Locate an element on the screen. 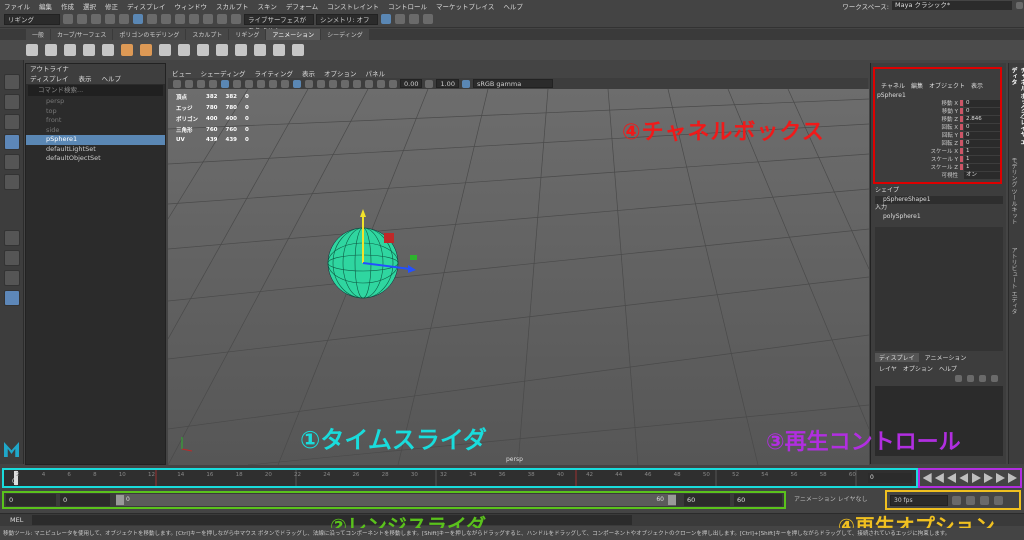 This screenshot has width=1024, height=540. shelf-cluster-icon is located at coordinates (203, 50).